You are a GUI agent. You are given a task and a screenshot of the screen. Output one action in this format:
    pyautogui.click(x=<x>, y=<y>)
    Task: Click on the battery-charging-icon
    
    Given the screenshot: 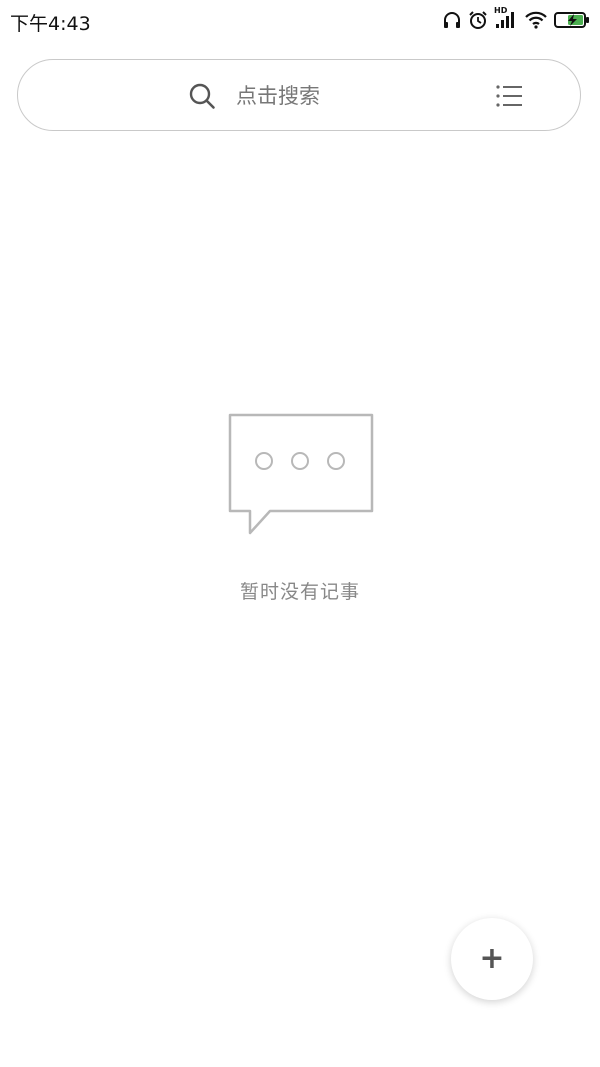 What is the action you would take?
    pyautogui.click(x=572, y=20)
    